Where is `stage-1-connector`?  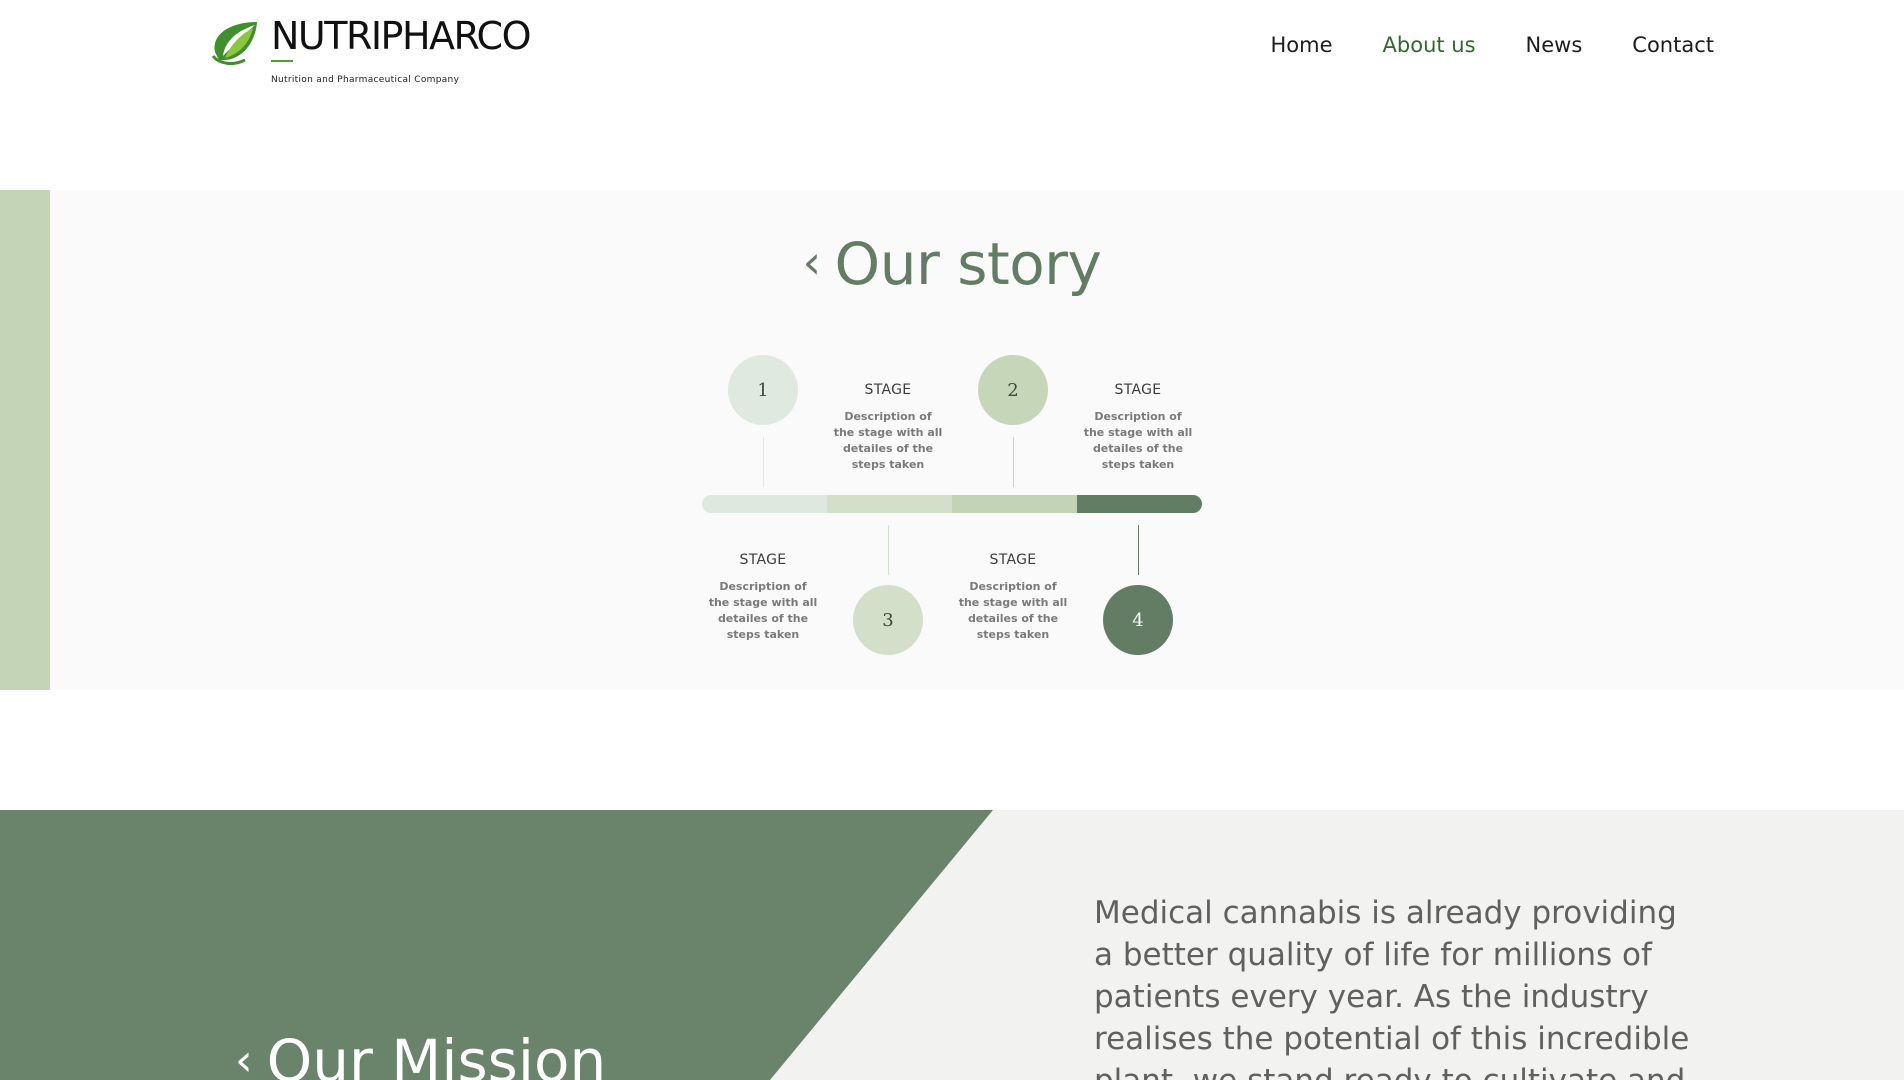
stage-1-connector is located at coordinates (763, 462).